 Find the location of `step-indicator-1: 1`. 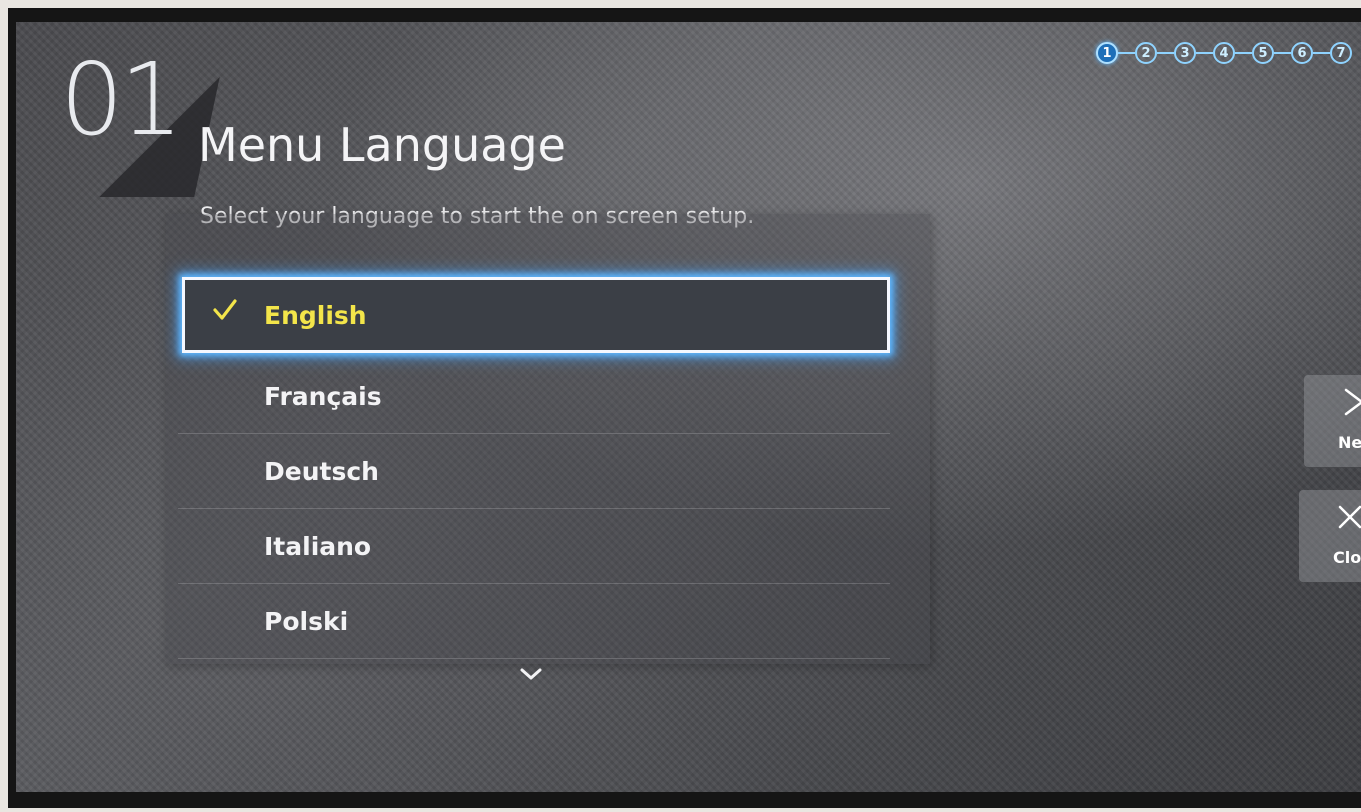

step-indicator-1: 1 is located at coordinates (1107, 53).